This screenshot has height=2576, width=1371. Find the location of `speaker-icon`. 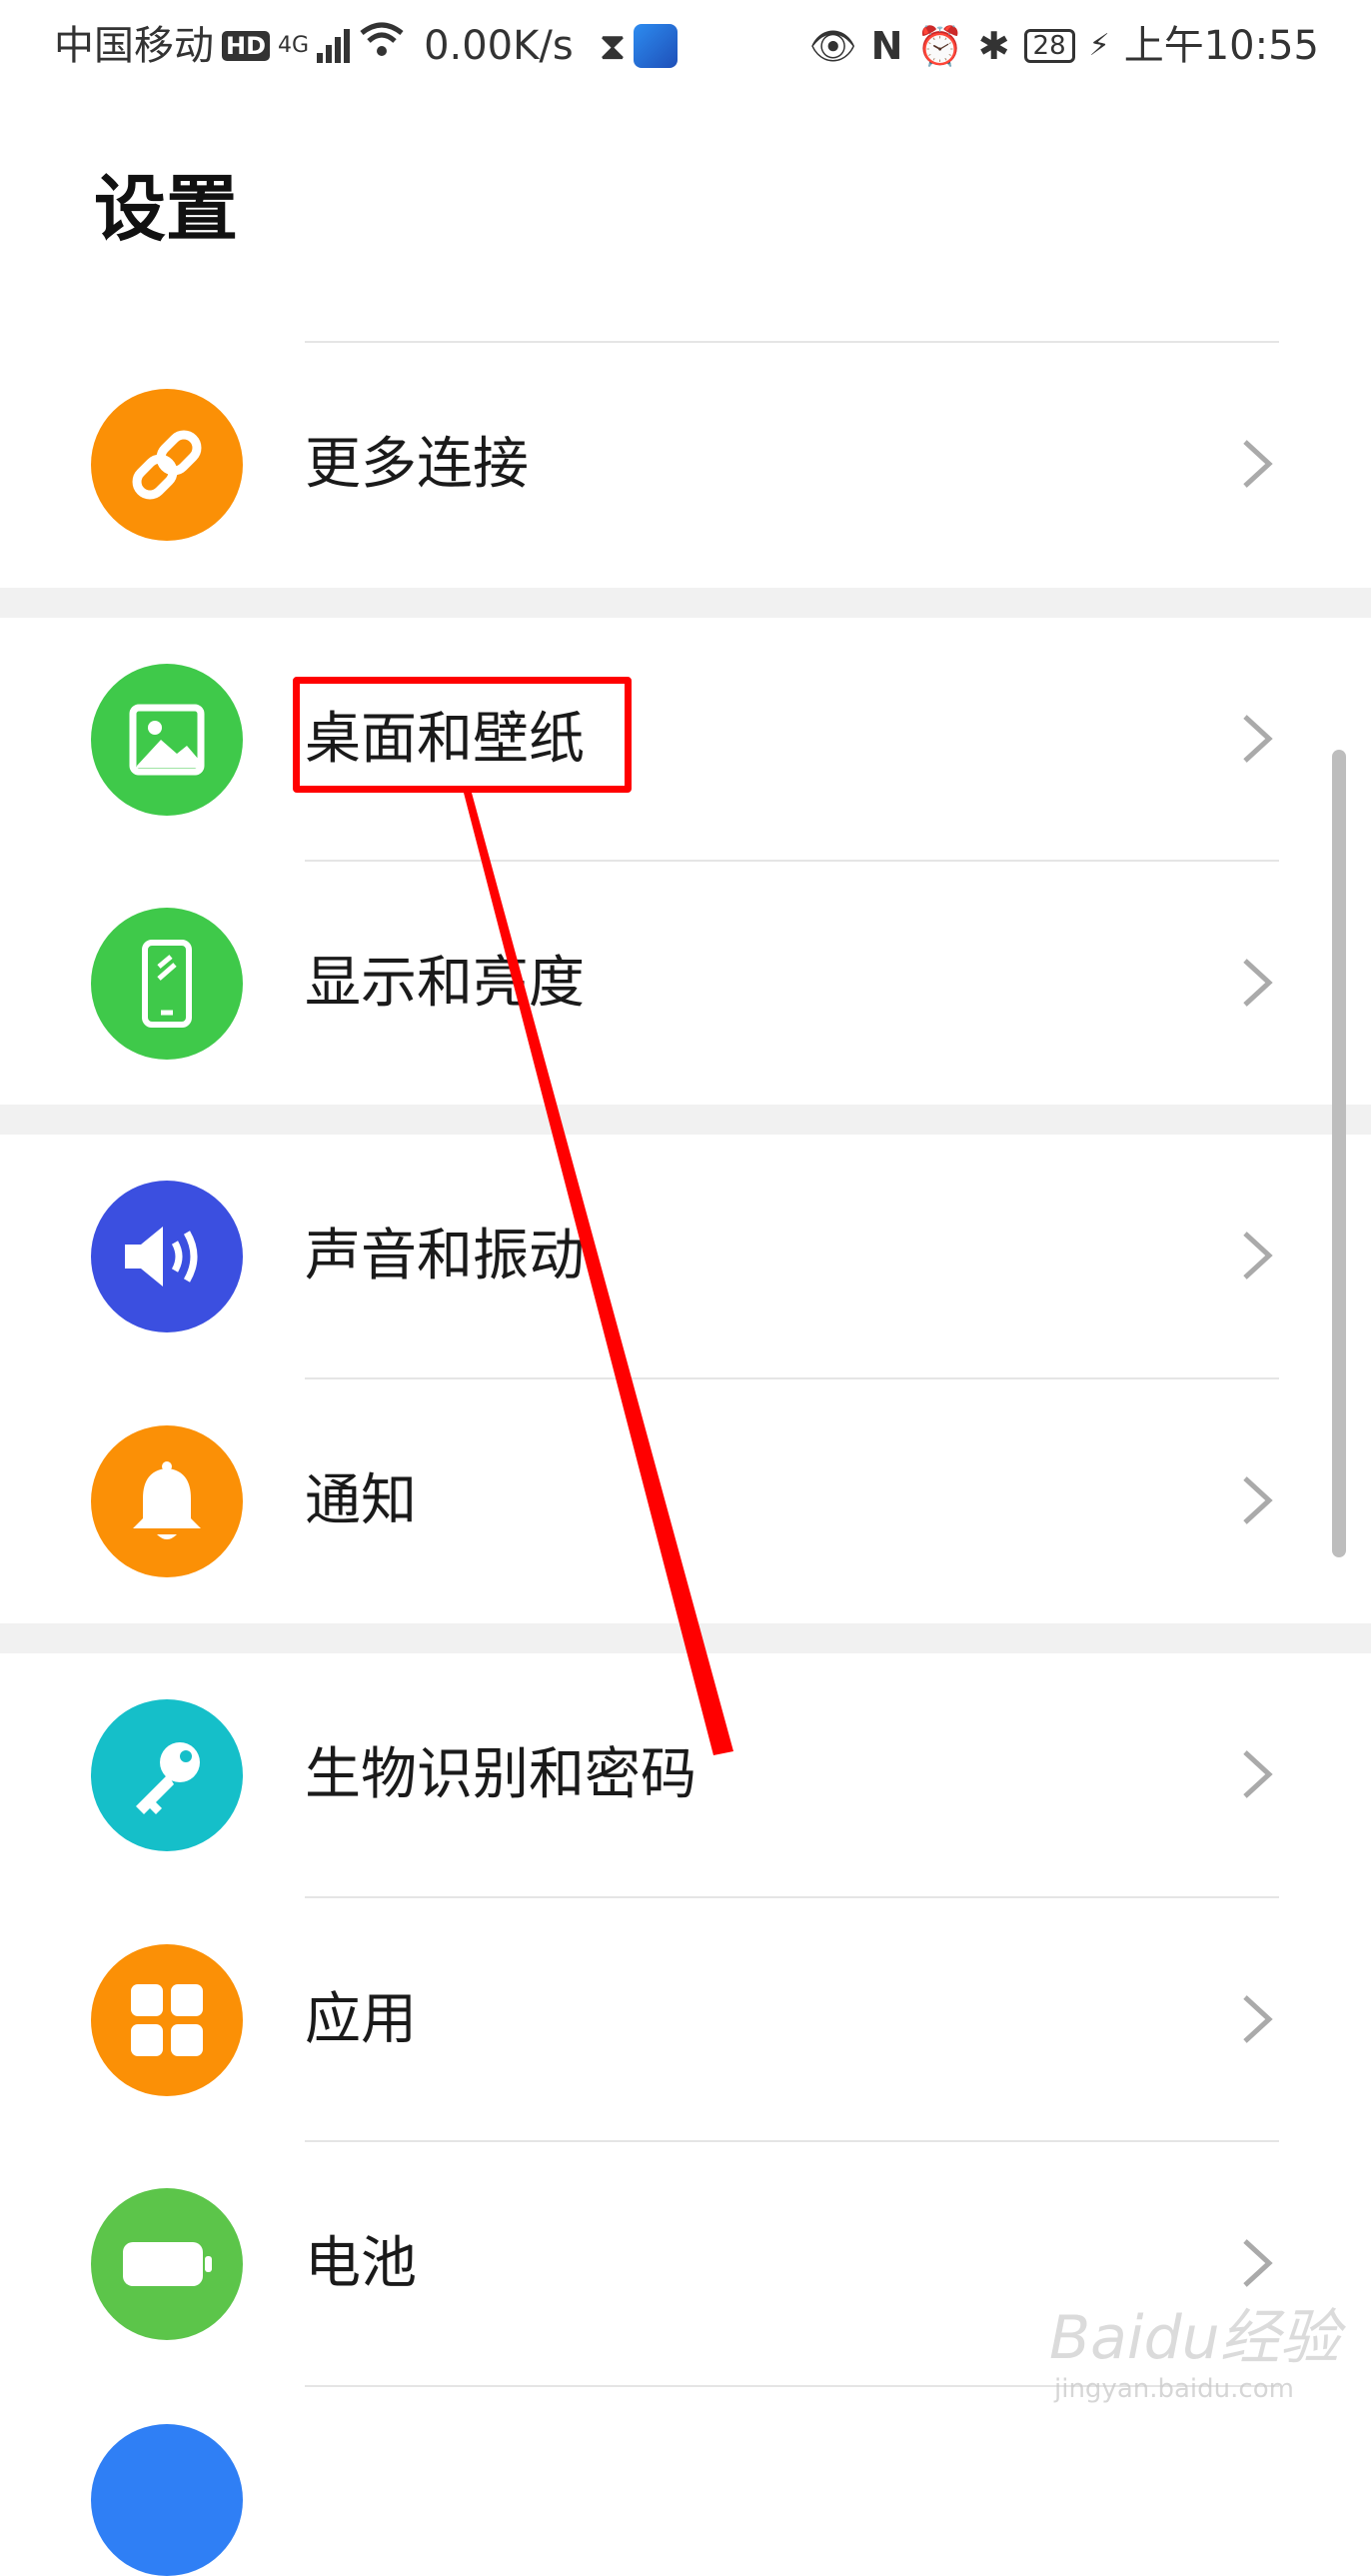

speaker-icon is located at coordinates (167, 1256).